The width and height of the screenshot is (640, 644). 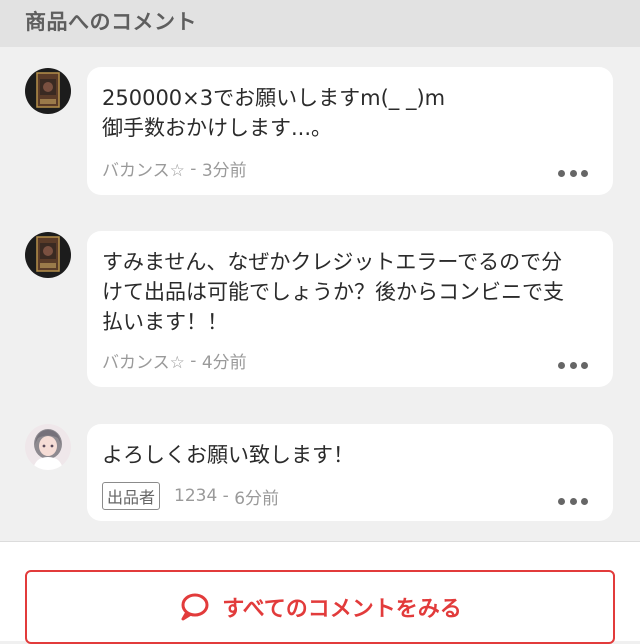 I want to click on comment-text-line: 御手数おかけします...。, so click(x=217, y=128).